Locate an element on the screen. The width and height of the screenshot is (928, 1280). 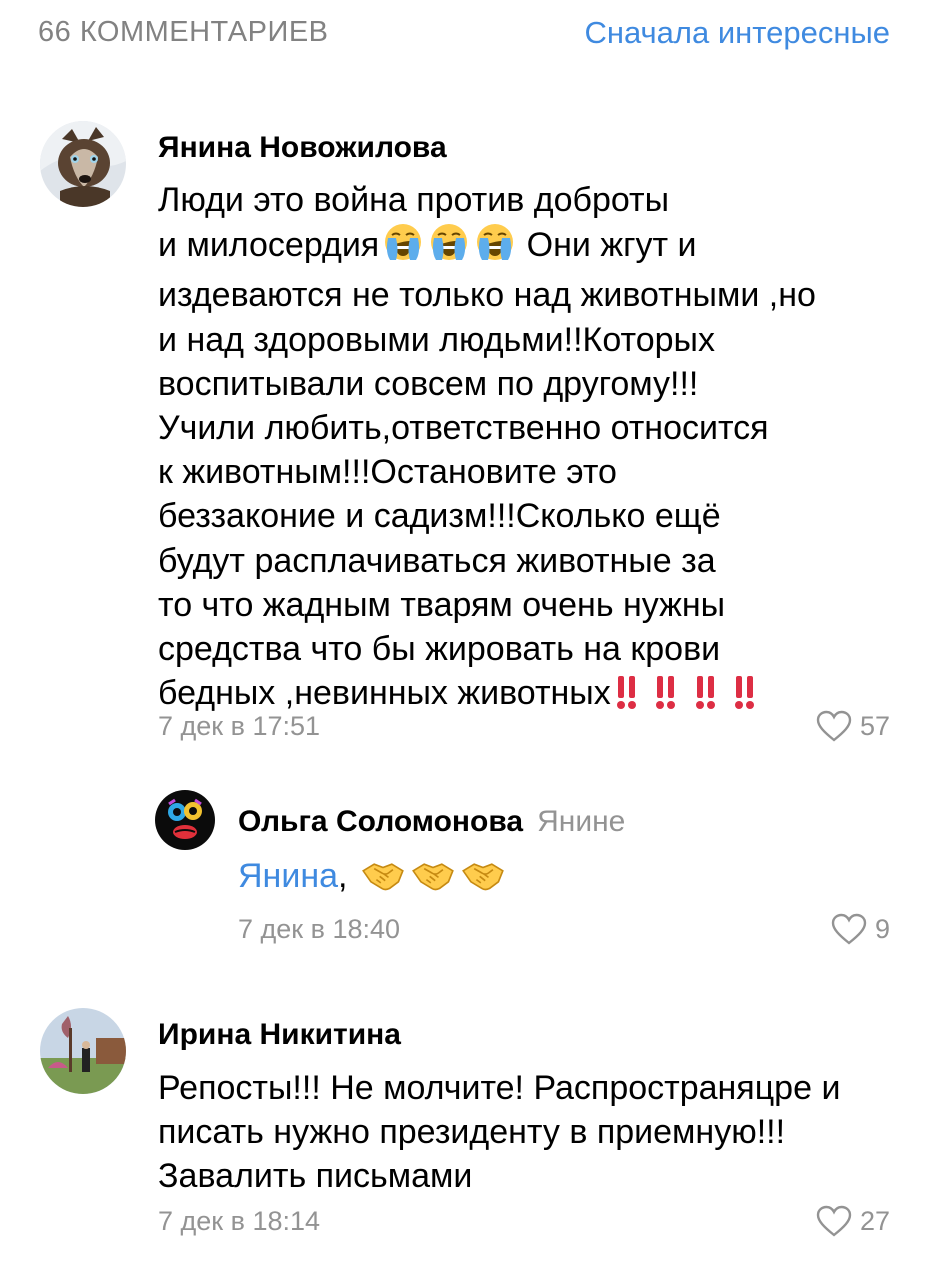
photo-avatar-image is located at coordinates (83, 1051).